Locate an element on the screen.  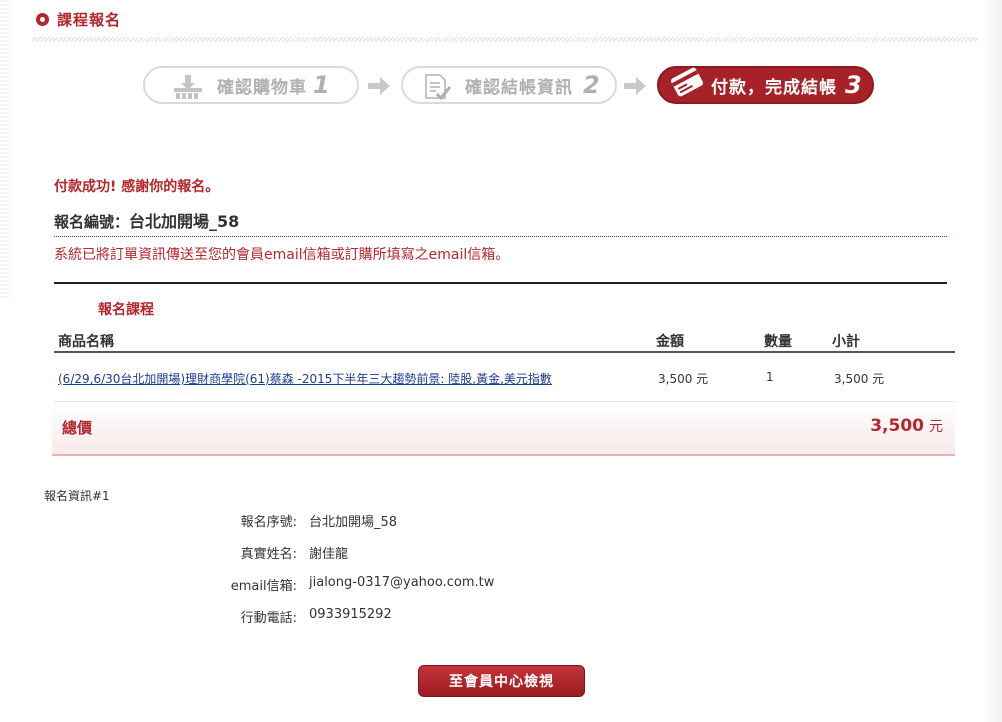
column-header-price: 金額 is located at coordinates (670, 342).